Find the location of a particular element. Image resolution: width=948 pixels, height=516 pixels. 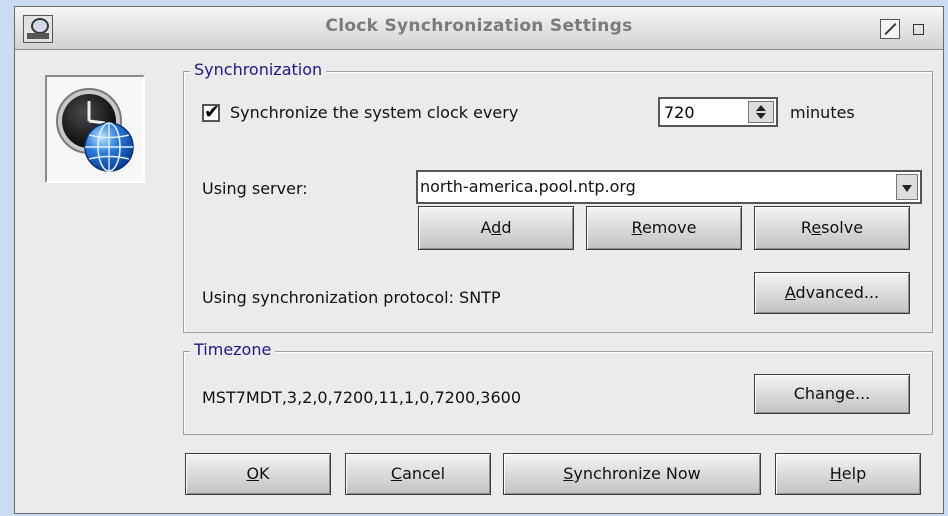

remove-server-button: Remove is located at coordinates (664, 228).